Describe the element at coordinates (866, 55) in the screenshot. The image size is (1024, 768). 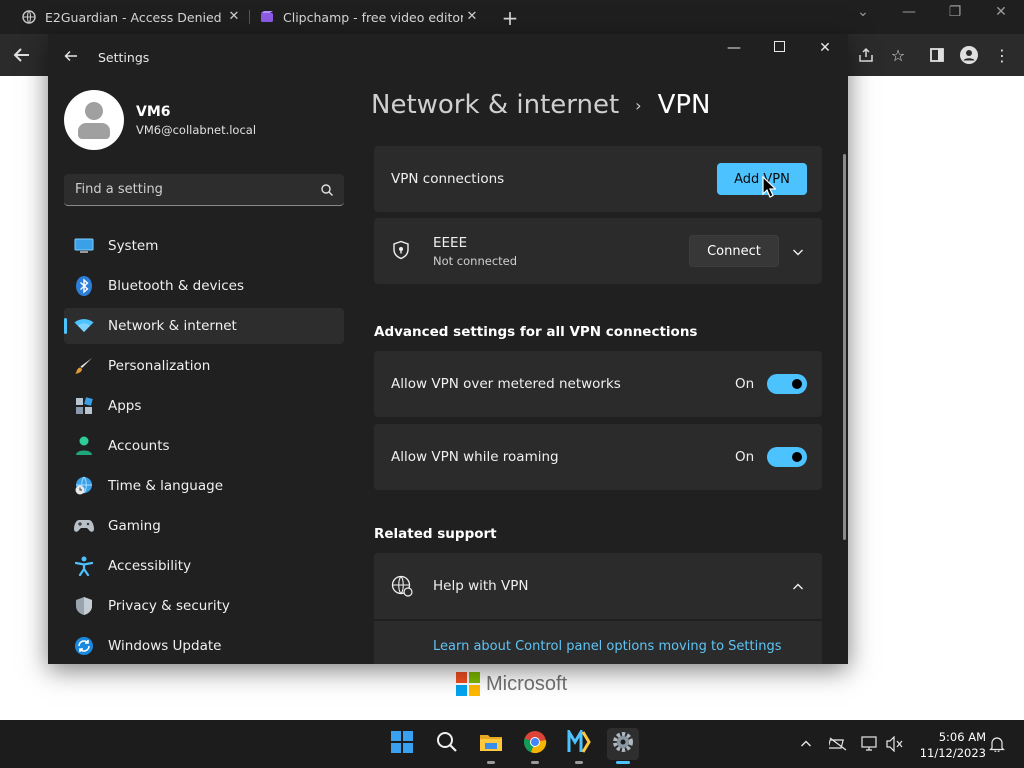
I see `share-icon` at that location.